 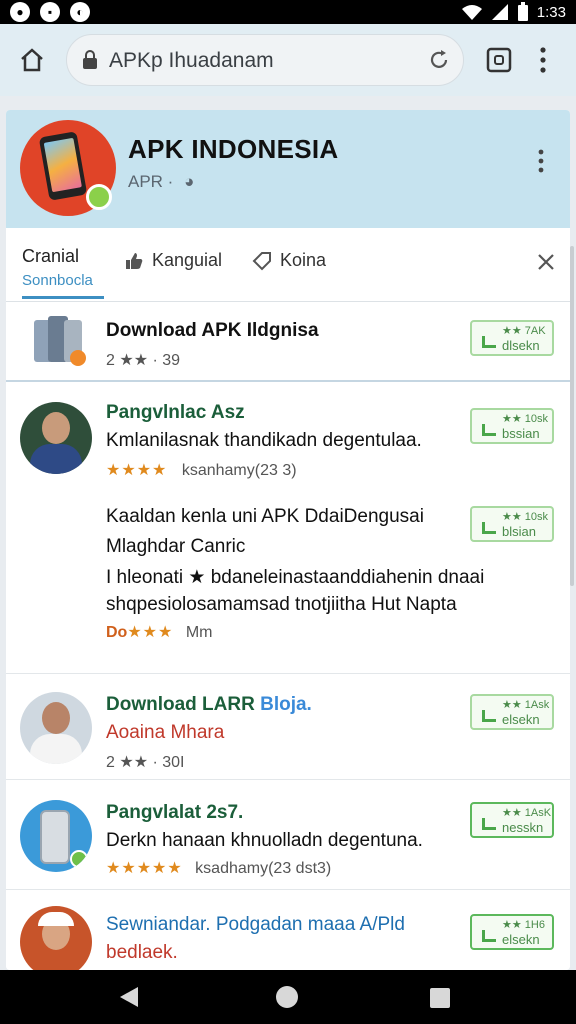 What do you see at coordinates (20, 12) in the screenshot?
I see `messenger-icon: ●` at bounding box center [20, 12].